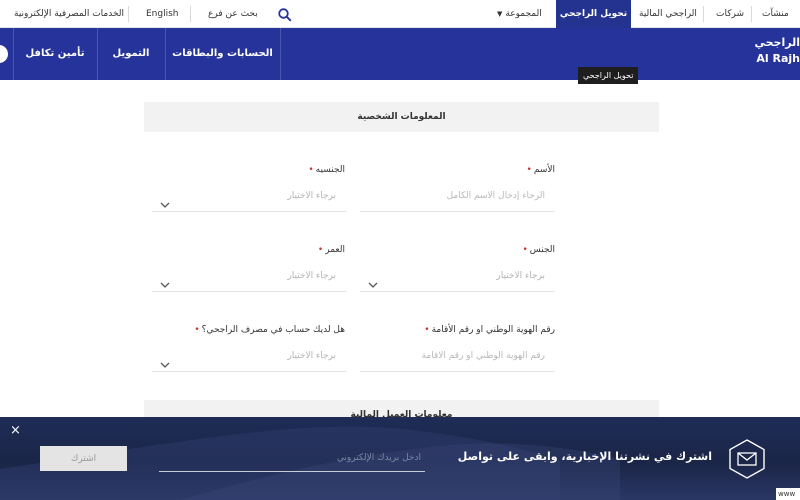 This screenshot has height=500, width=800. Describe the element at coordinates (500, 14) in the screenshot. I see `caret-down-icon: ▼` at that location.